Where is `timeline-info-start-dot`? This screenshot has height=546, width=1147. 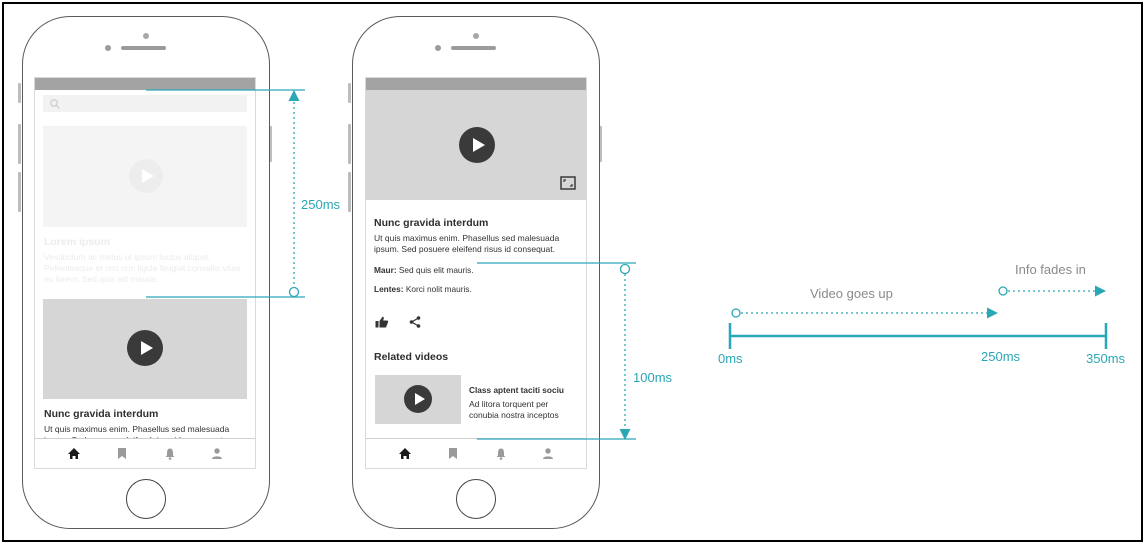
timeline-info-start-dot is located at coordinates (1003, 291).